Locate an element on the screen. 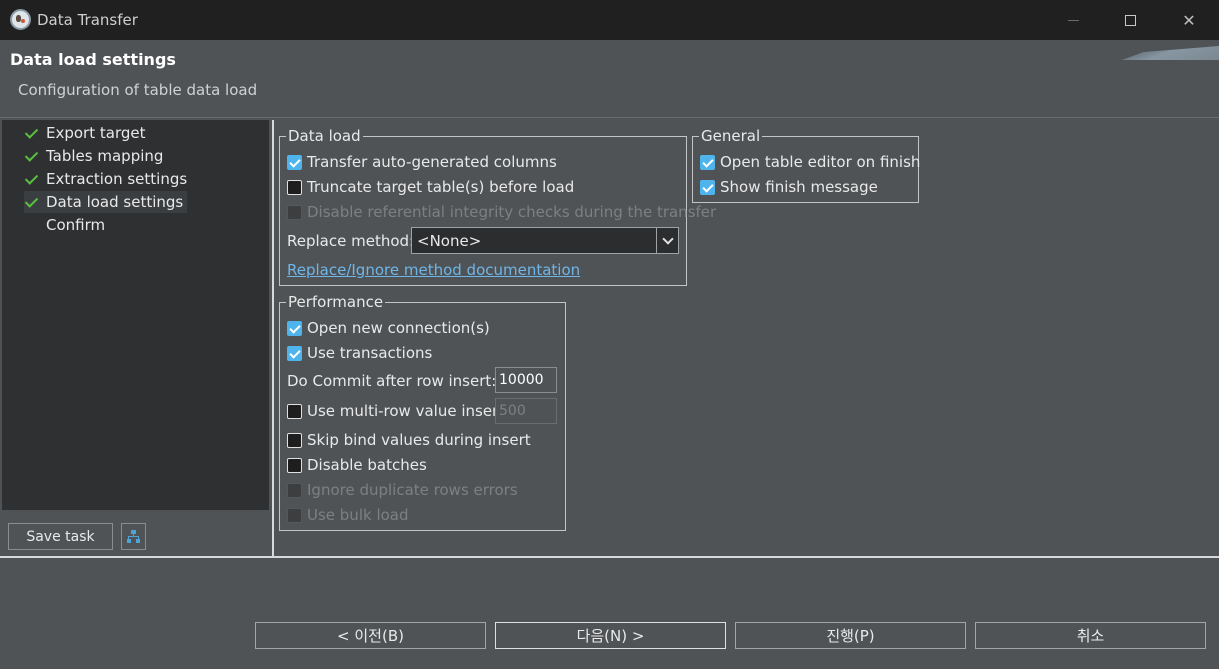 This screenshot has height=669, width=1219. minimize-button is located at coordinates (1073, 20).